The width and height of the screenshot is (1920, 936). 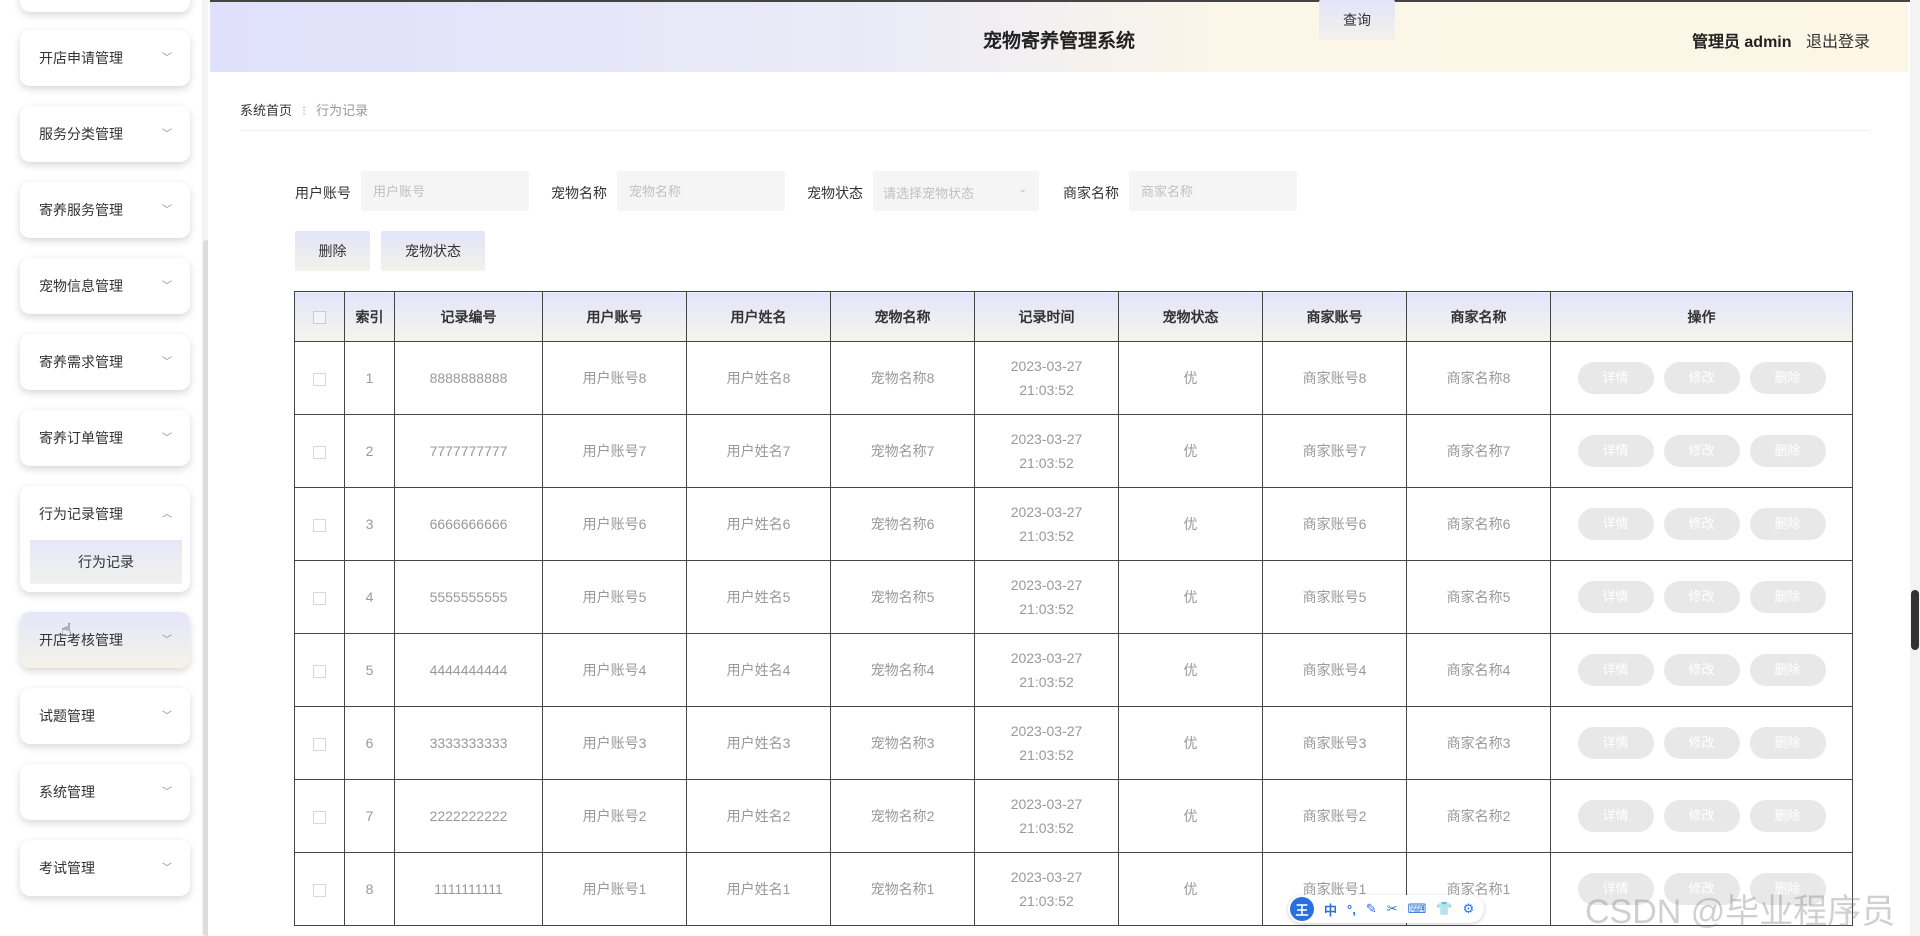 What do you see at coordinates (902, 524) in the screenshot?
I see `pet-name: 宠物名称6` at bounding box center [902, 524].